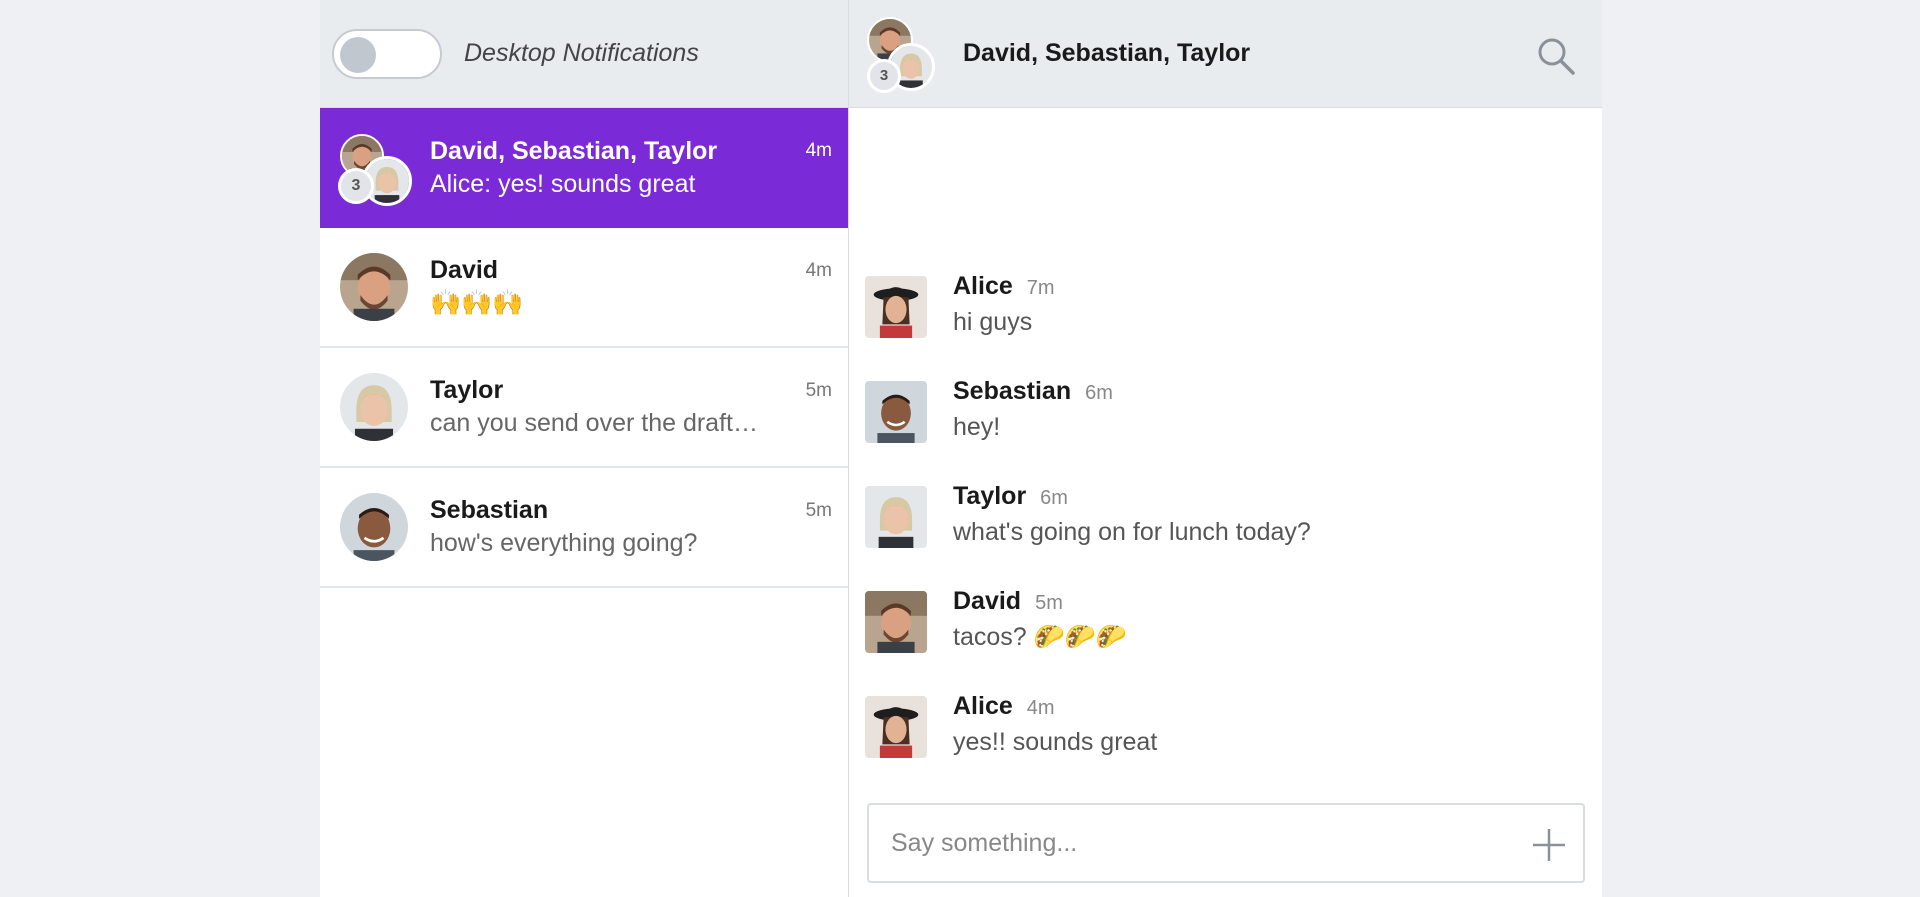 The image size is (1920, 897). Describe the element at coordinates (387, 53) in the screenshot. I see `notifications-toggle` at that location.